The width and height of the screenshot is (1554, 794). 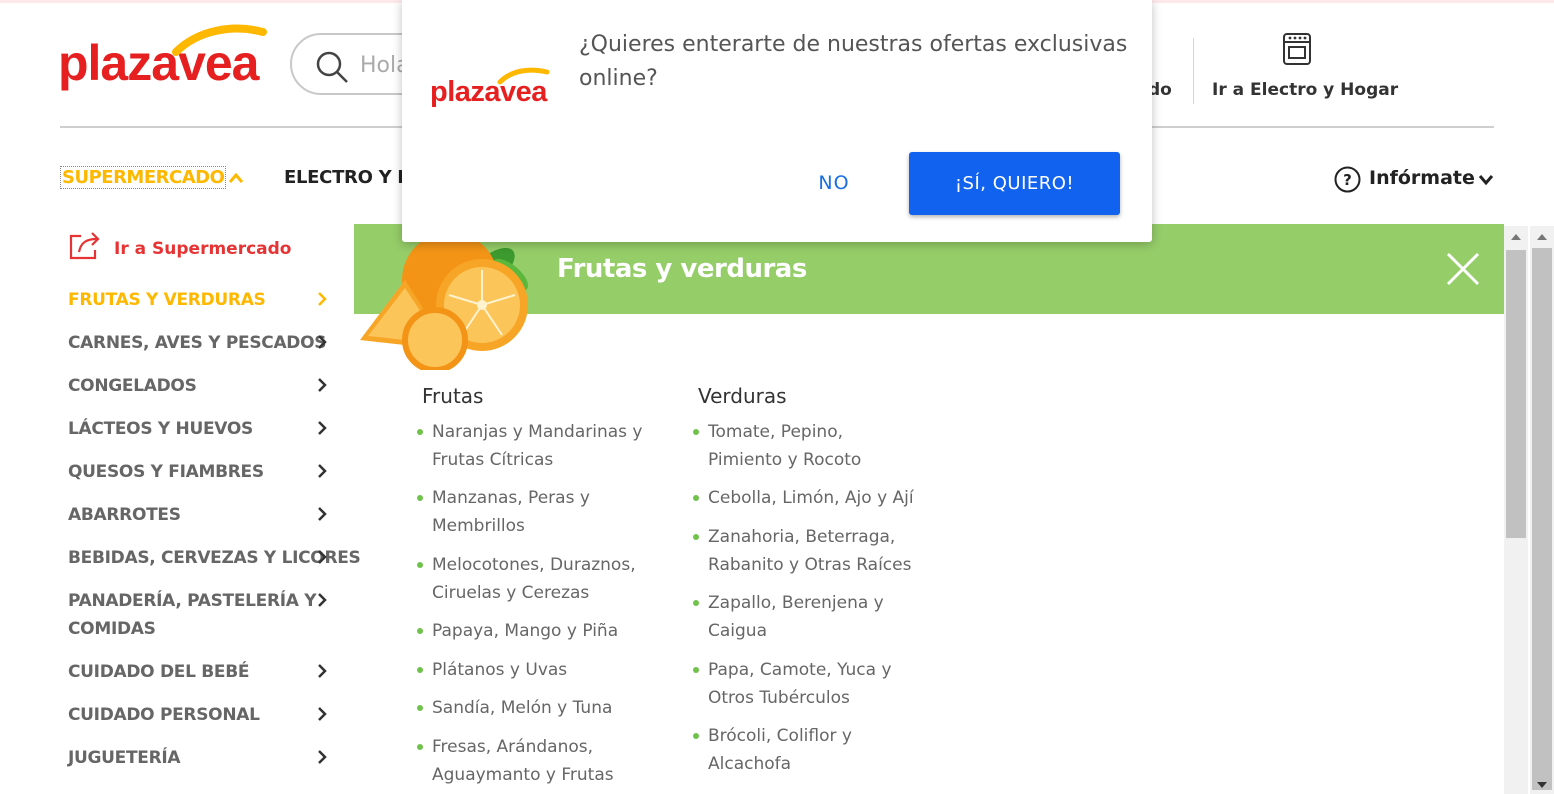 I want to click on category-panaderia-line2: COMIDAS, so click(x=193, y=629).